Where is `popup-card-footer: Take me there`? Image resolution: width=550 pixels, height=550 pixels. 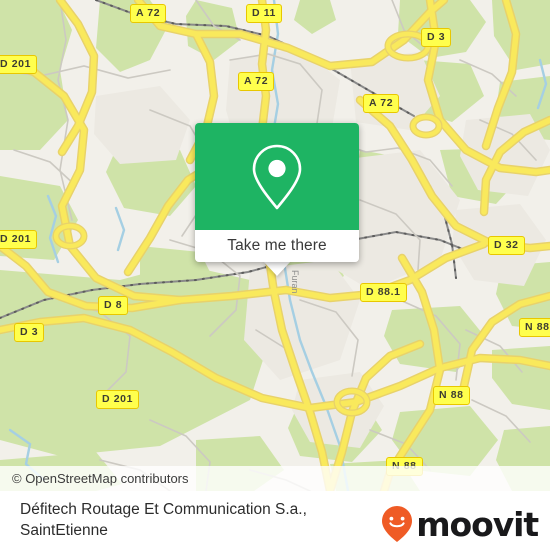 popup-card-footer: Take me there is located at coordinates (277, 246).